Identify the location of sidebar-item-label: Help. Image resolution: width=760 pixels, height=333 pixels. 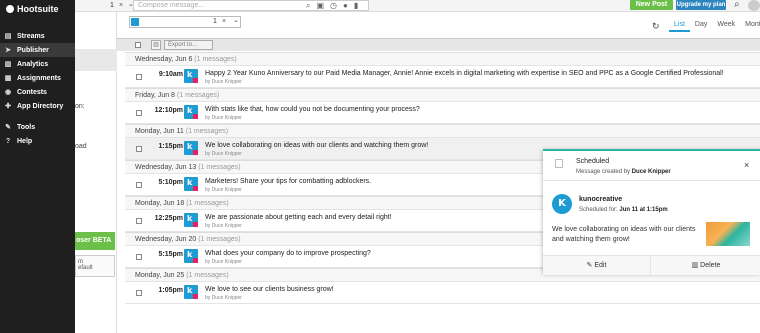
(25, 141).